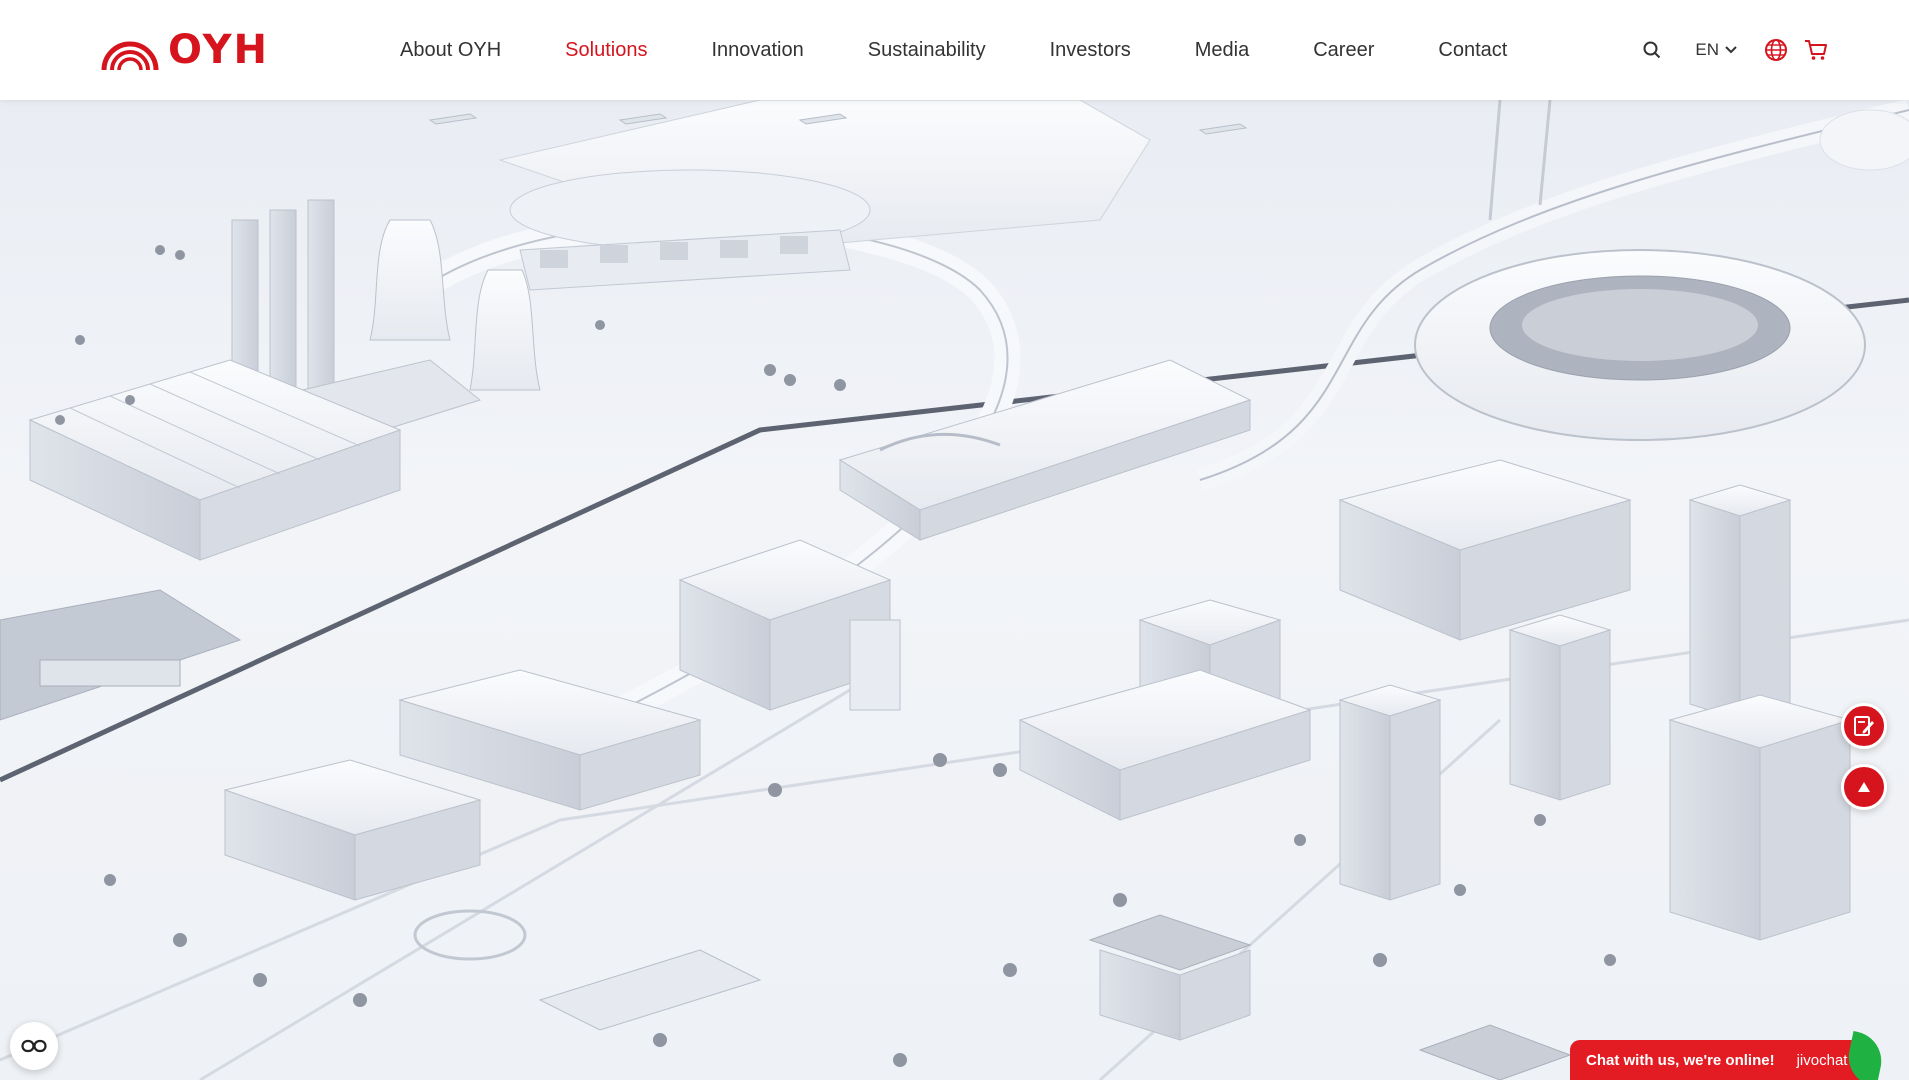 The image size is (1909, 1080). I want to click on nav-solutions: Solutions, so click(606, 50).